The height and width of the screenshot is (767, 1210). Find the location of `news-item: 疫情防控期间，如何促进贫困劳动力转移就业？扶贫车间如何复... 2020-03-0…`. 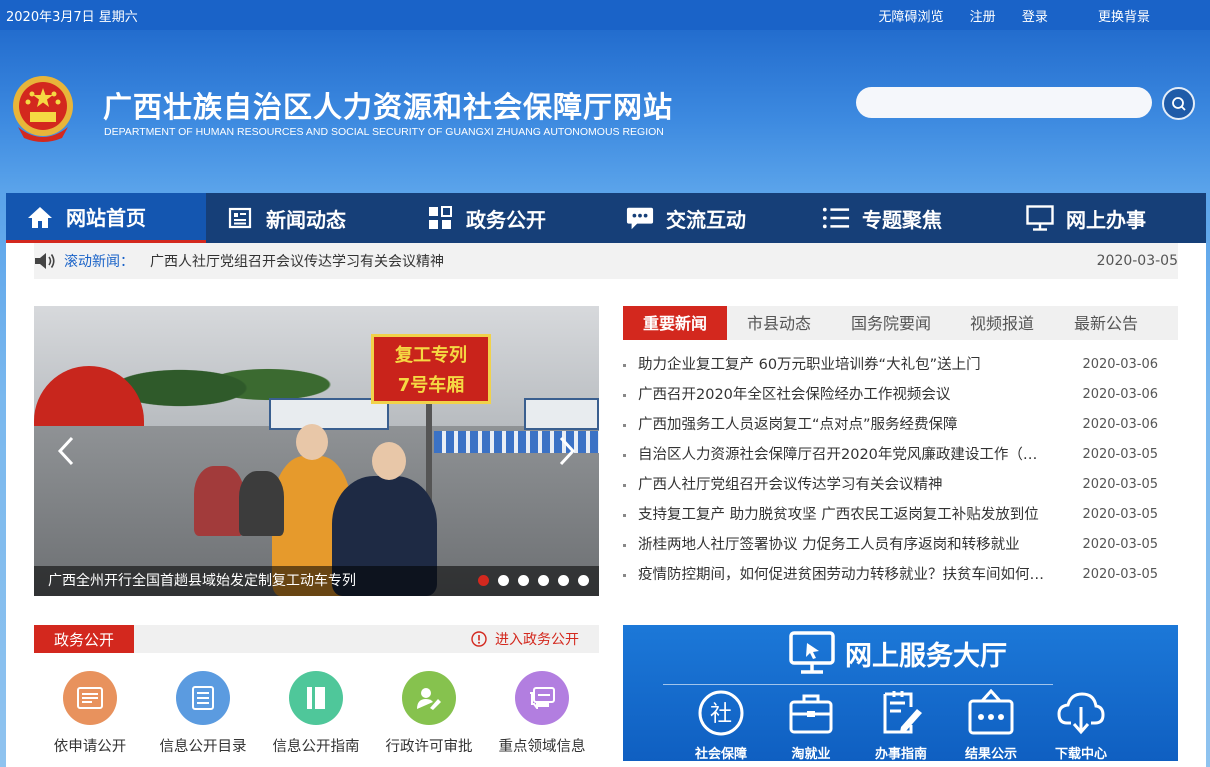

news-item: 疫情防控期间，如何促进贫困劳动力转移就业？扶贫车间如何复... 2020-03-0… is located at coordinates (900, 575).